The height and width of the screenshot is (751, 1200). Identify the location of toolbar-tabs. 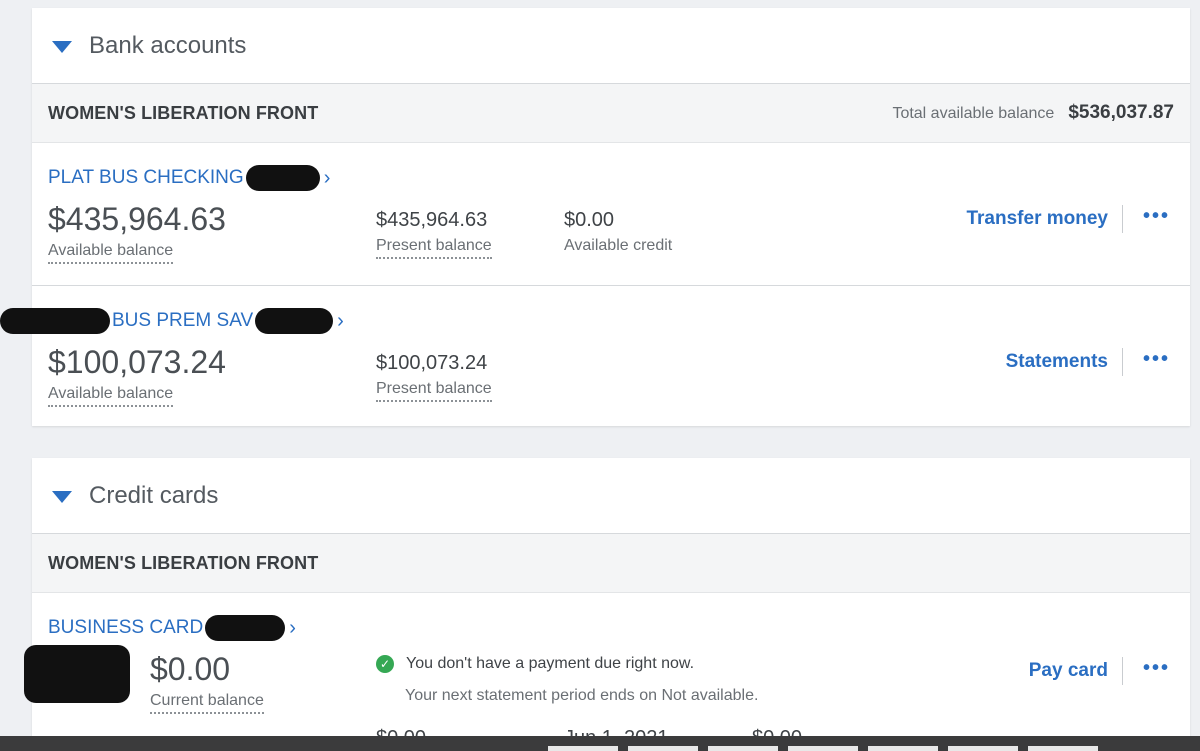
(823, 748).